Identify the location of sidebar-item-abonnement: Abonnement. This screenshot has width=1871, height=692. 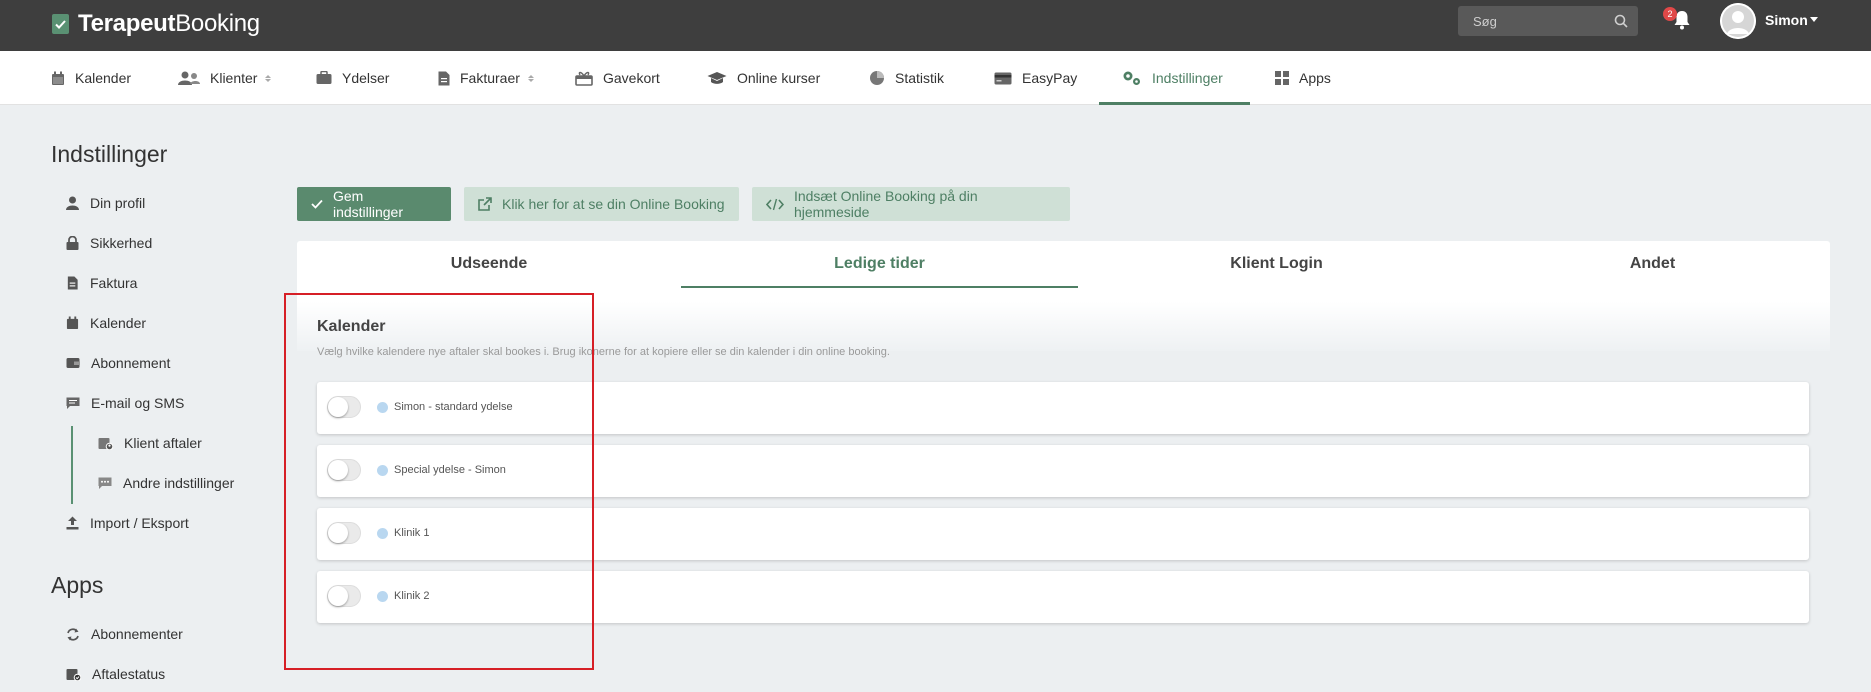
(118, 363).